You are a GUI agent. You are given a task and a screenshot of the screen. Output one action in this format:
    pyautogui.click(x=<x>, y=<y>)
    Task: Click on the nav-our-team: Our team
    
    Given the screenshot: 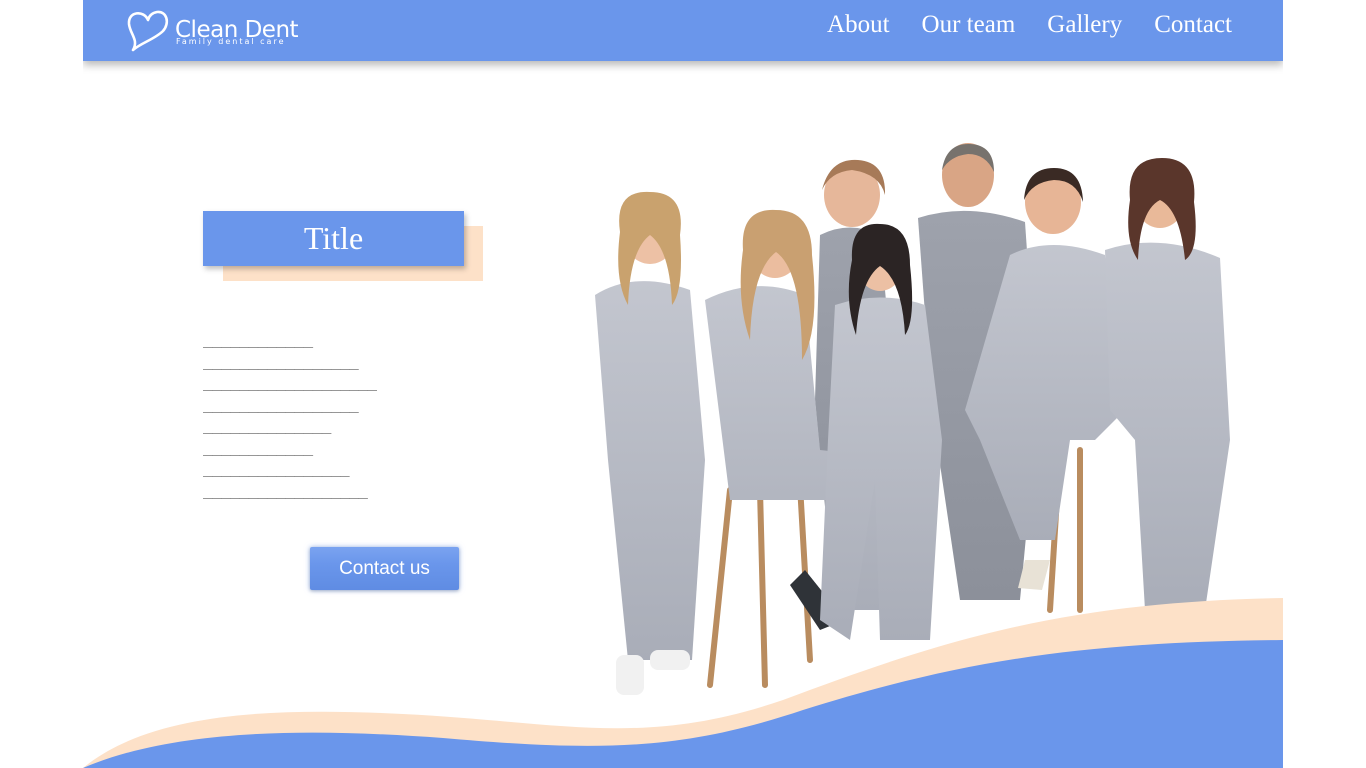 What is the action you would take?
    pyautogui.click(x=969, y=25)
    